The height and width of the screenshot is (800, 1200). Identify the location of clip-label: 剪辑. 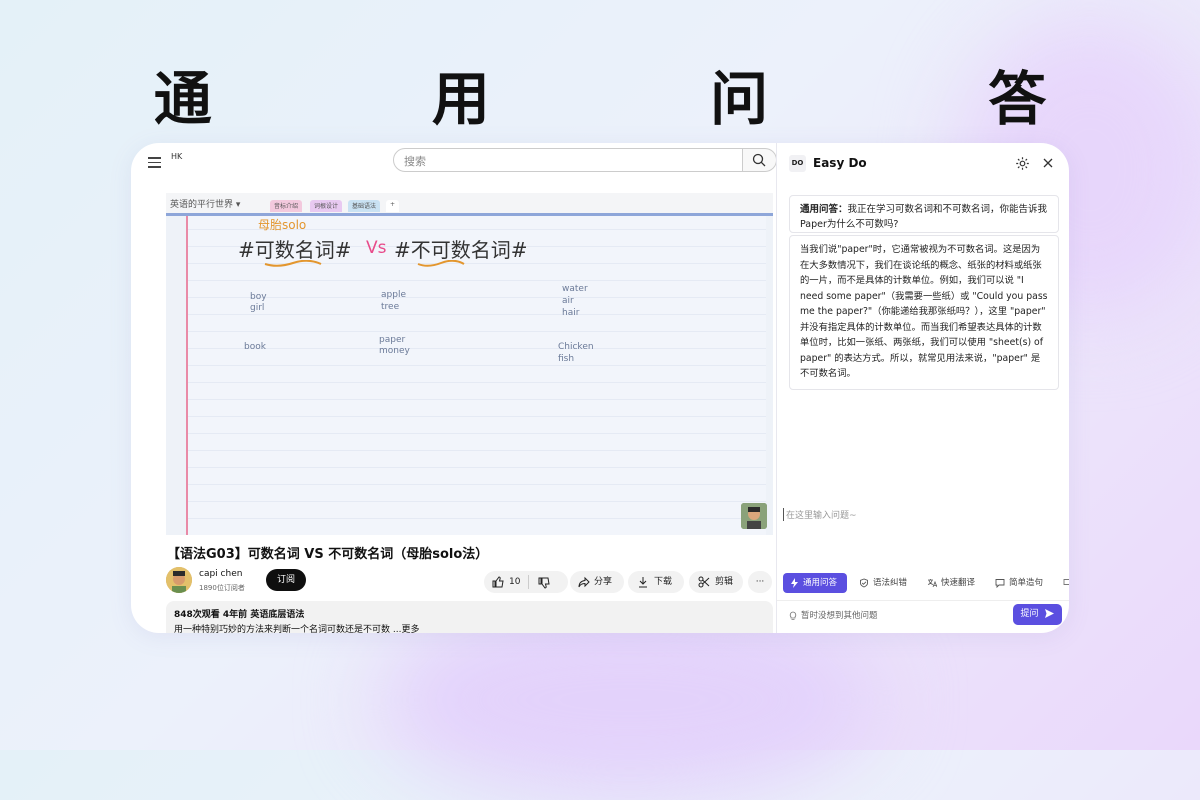
(724, 582).